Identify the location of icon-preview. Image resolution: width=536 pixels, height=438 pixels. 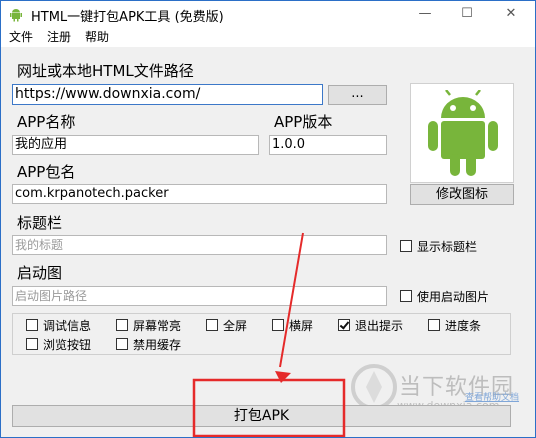
(462, 133).